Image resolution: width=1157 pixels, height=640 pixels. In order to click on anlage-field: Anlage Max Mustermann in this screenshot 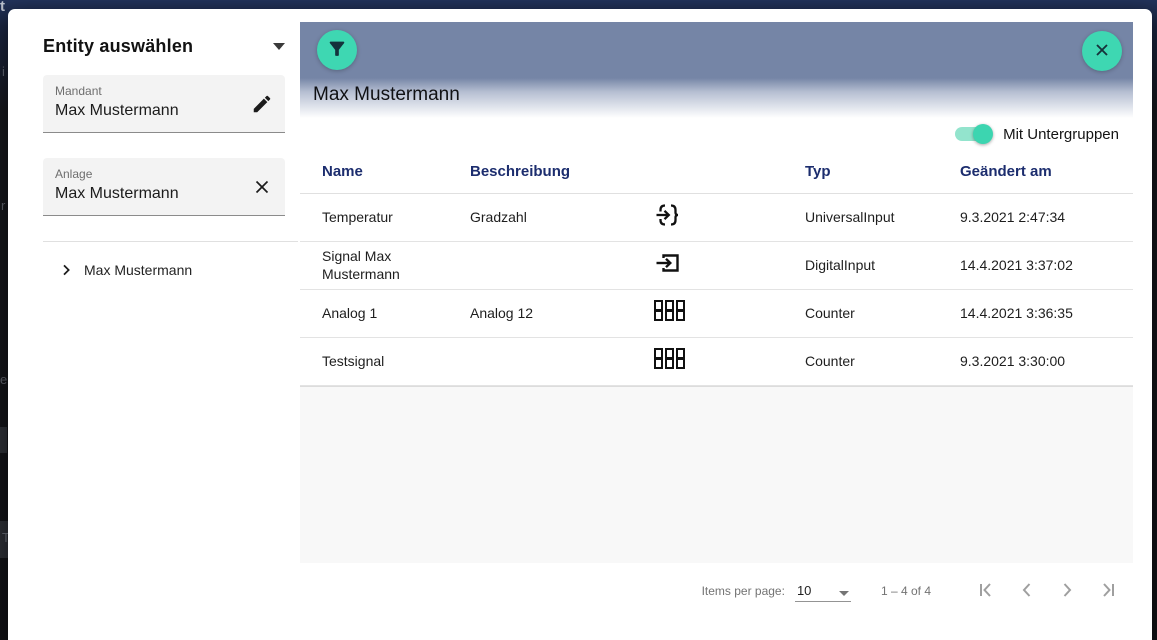, I will do `click(164, 187)`.